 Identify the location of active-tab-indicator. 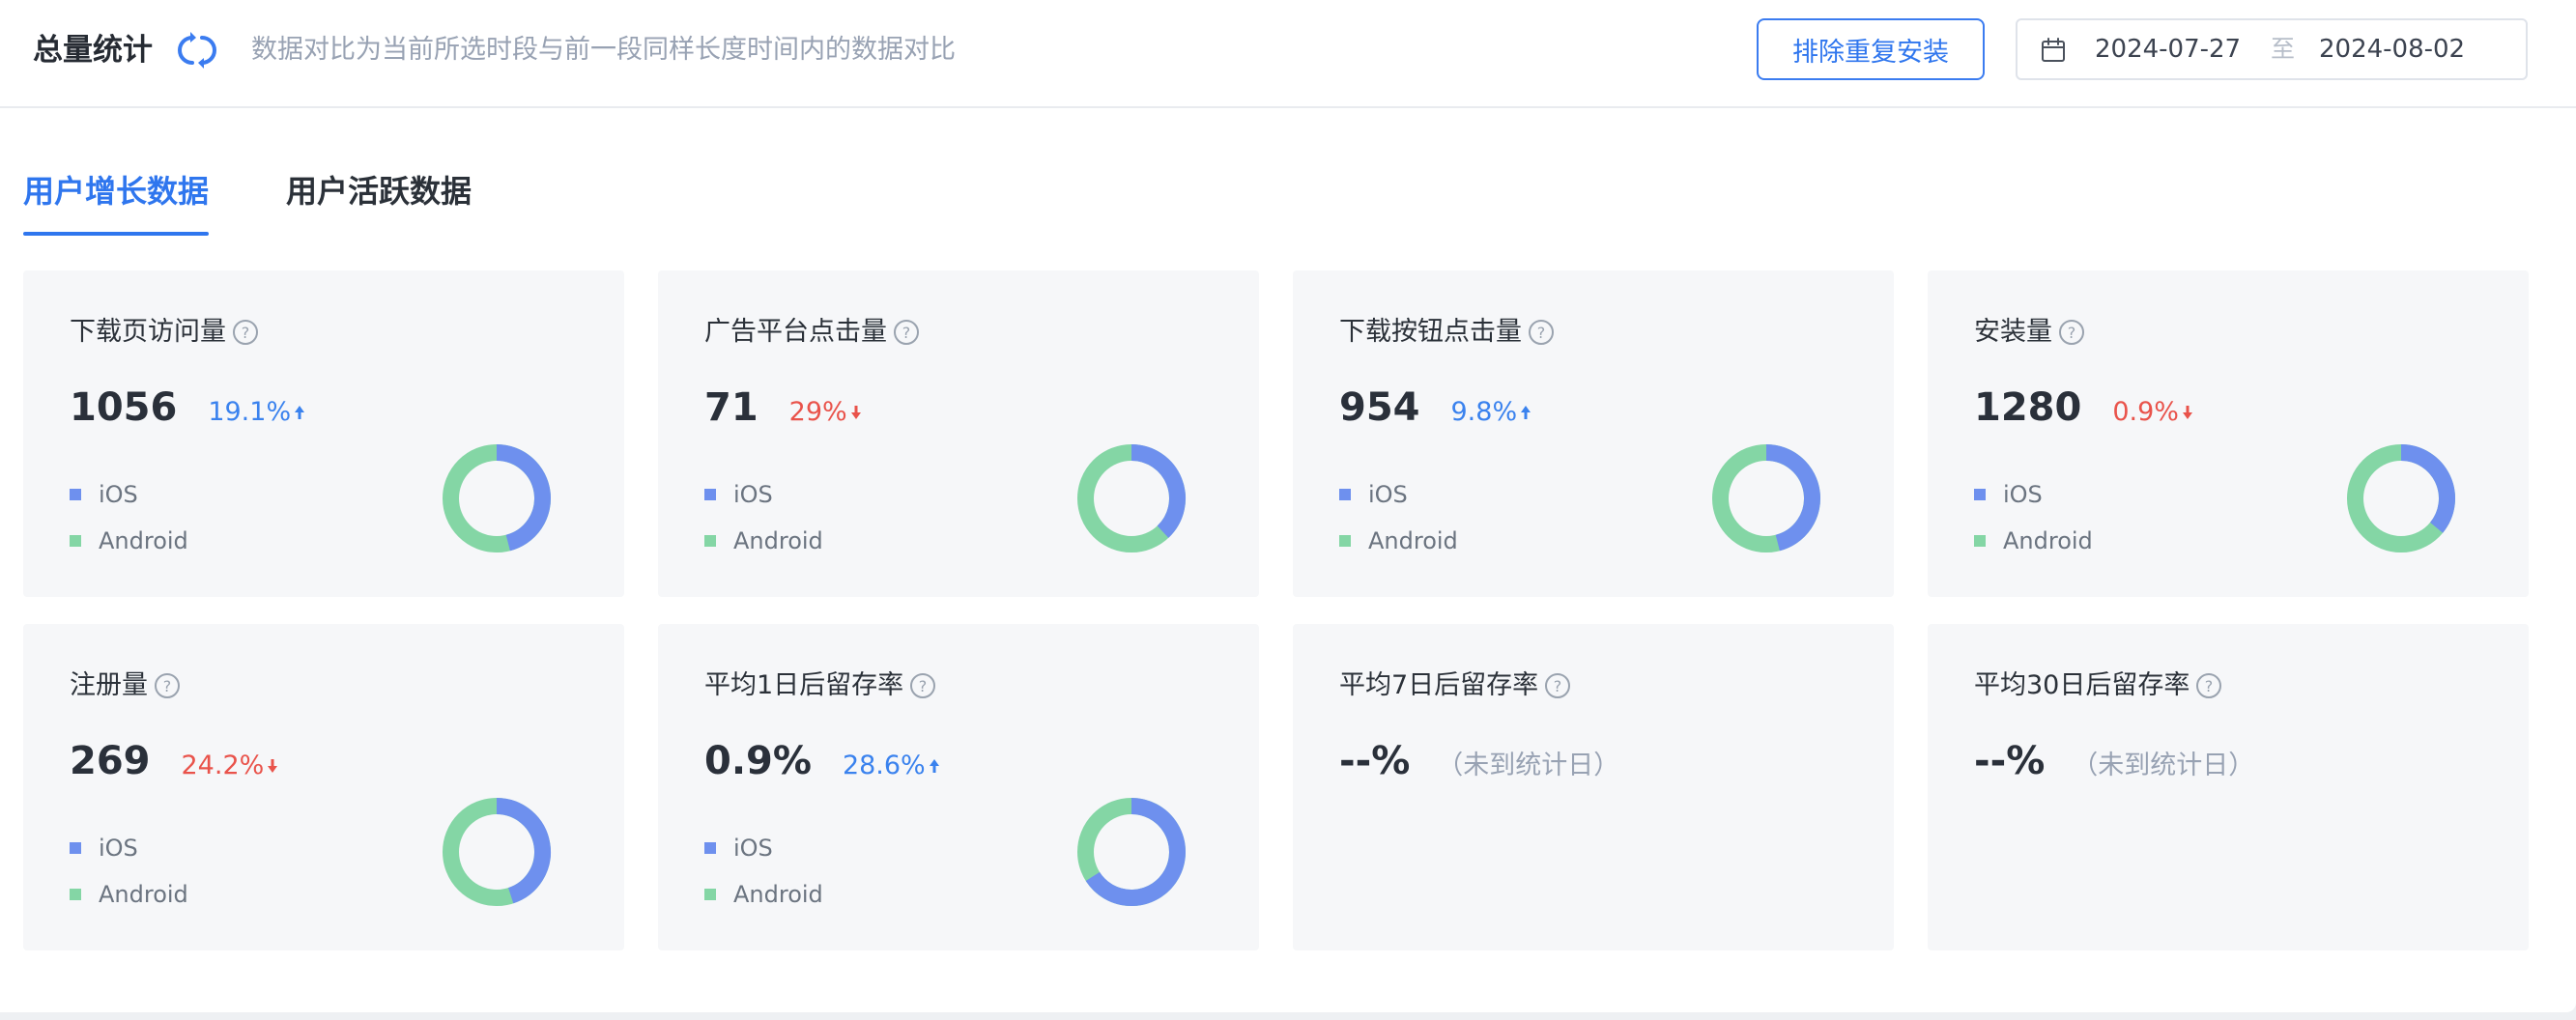
(116, 234).